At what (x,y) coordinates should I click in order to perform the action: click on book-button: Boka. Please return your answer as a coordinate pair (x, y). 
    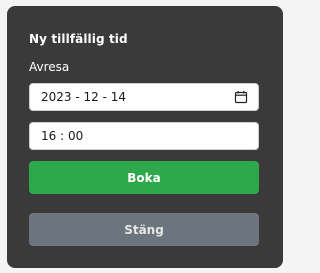
    Looking at the image, I should click on (144, 177).